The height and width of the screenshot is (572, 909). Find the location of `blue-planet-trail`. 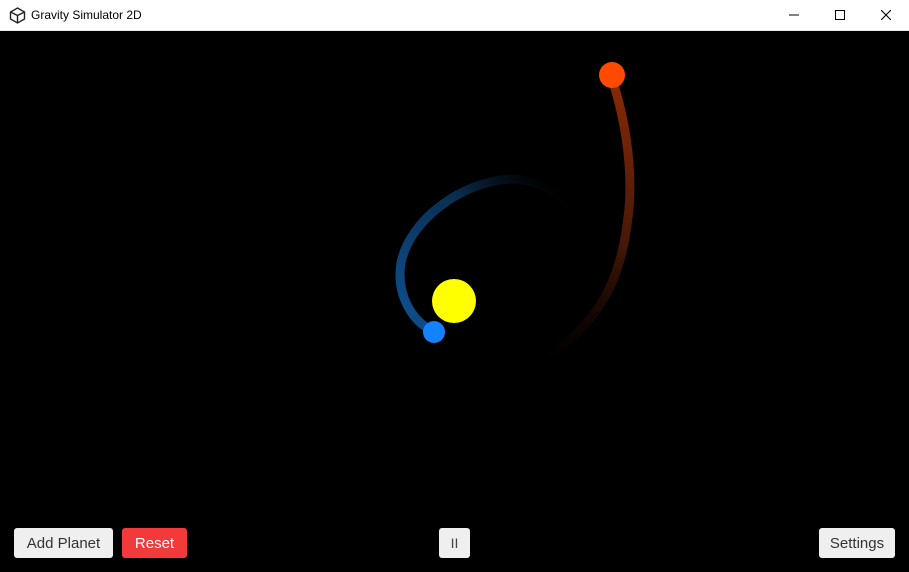

blue-planet-trail is located at coordinates (483, 255).